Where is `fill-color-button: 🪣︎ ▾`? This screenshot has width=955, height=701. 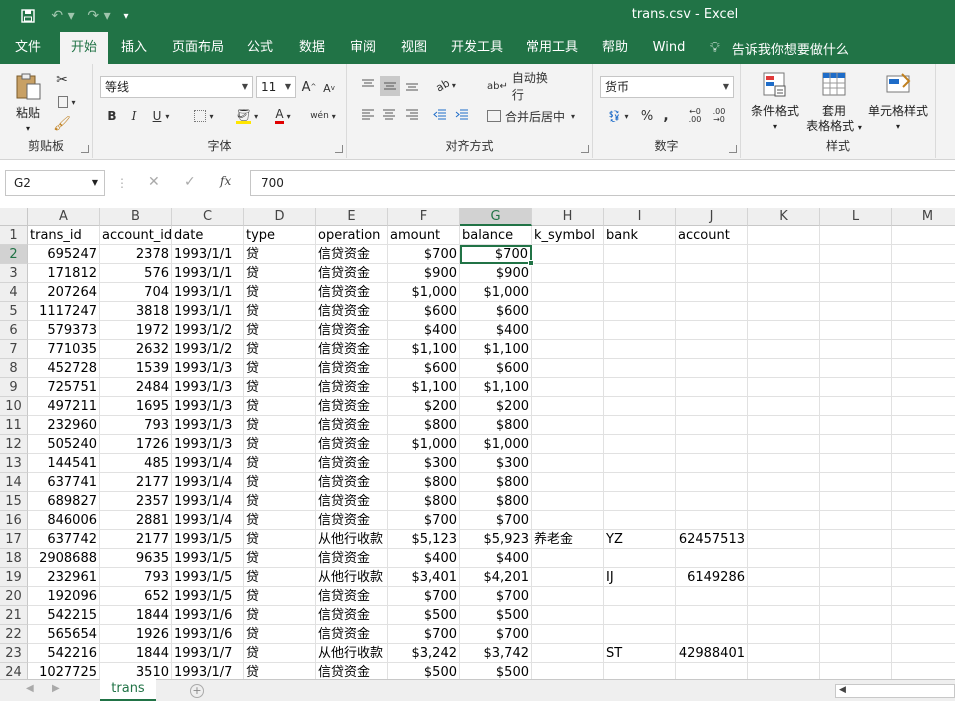
fill-color-button: 🪣︎ ▾ is located at coordinates (247, 116).